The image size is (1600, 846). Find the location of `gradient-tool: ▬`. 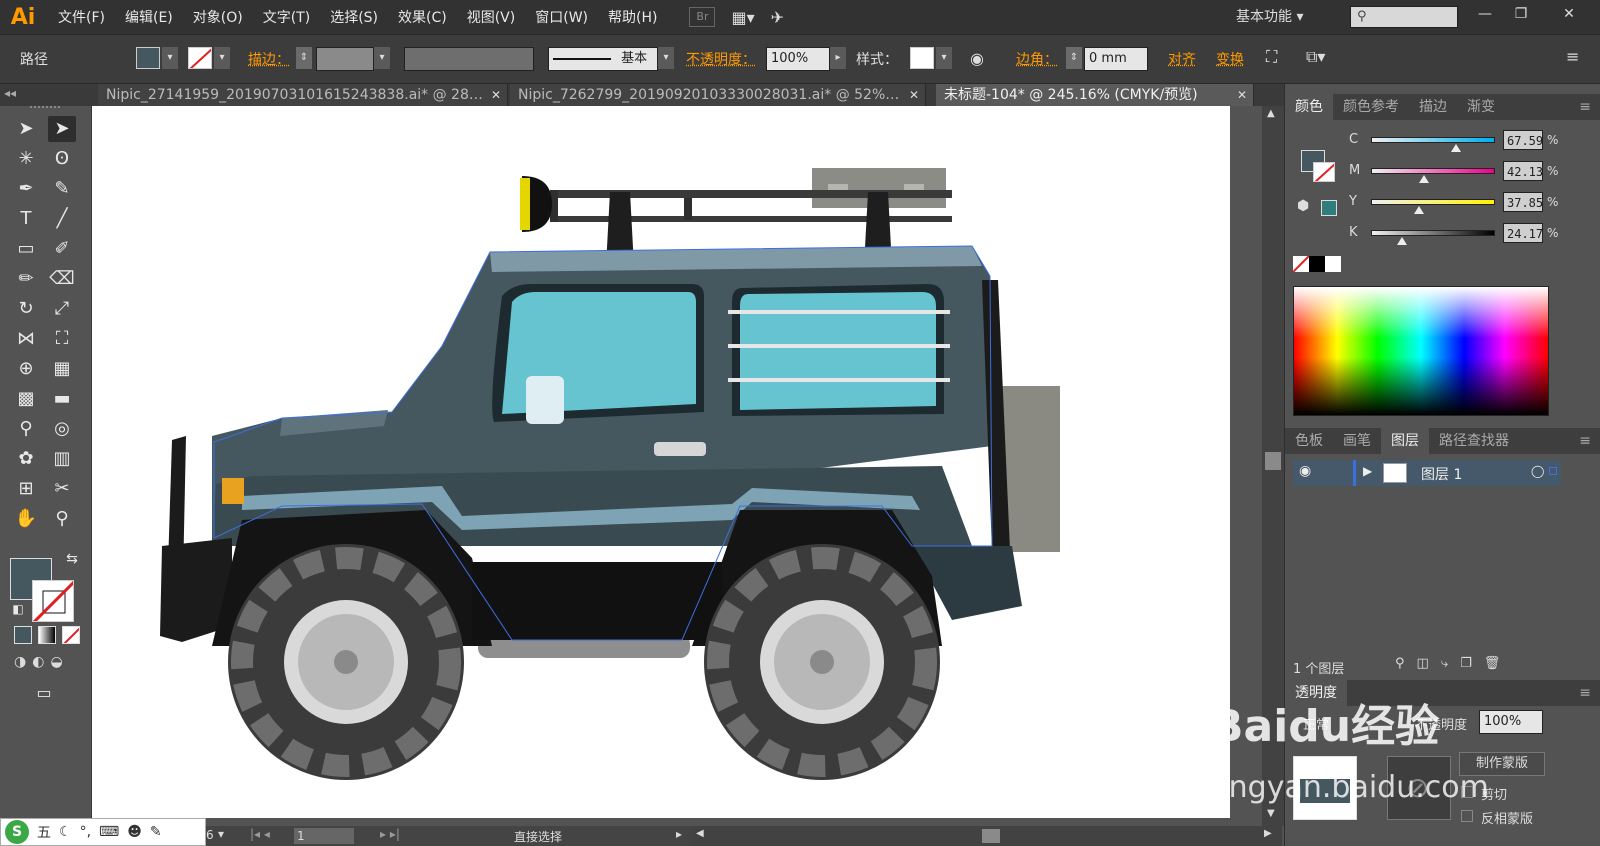

gradient-tool: ▬ is located at coordinates (62, 399).